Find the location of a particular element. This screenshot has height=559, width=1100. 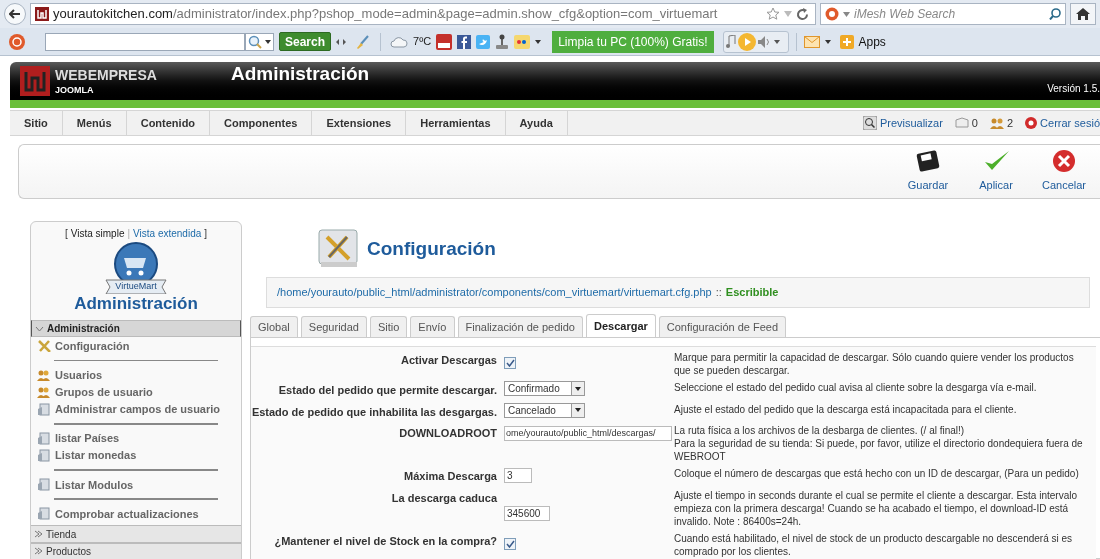

field-label: Estado del pedido que permite descargar. is located at coordinates (387, 390).